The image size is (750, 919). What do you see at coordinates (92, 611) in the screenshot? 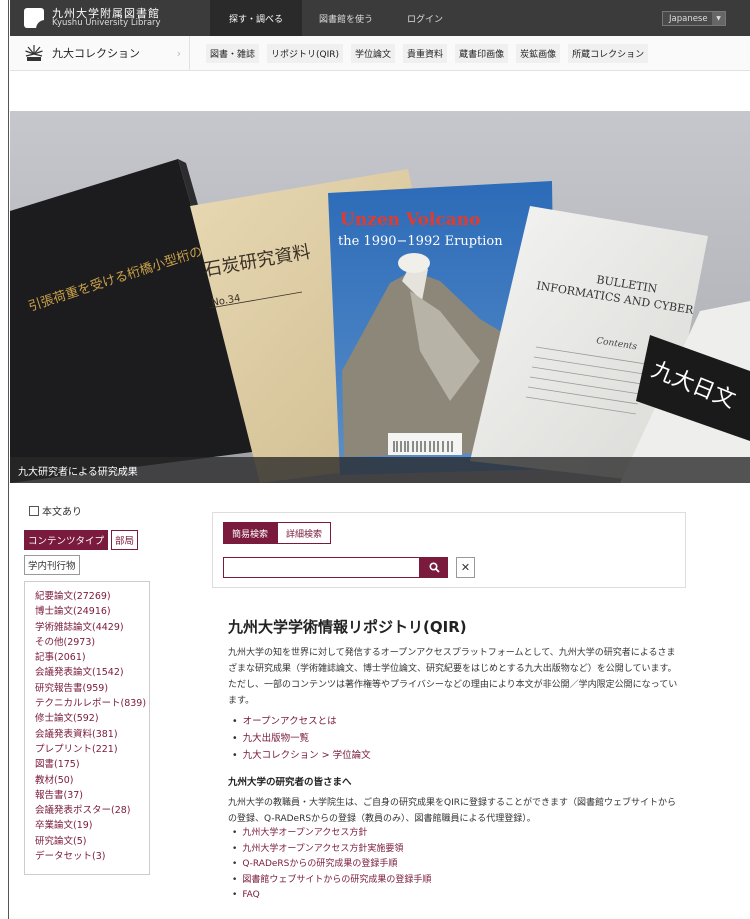
I see `facet-item: 博士論文(24916)` at bounding box center [92, 611].